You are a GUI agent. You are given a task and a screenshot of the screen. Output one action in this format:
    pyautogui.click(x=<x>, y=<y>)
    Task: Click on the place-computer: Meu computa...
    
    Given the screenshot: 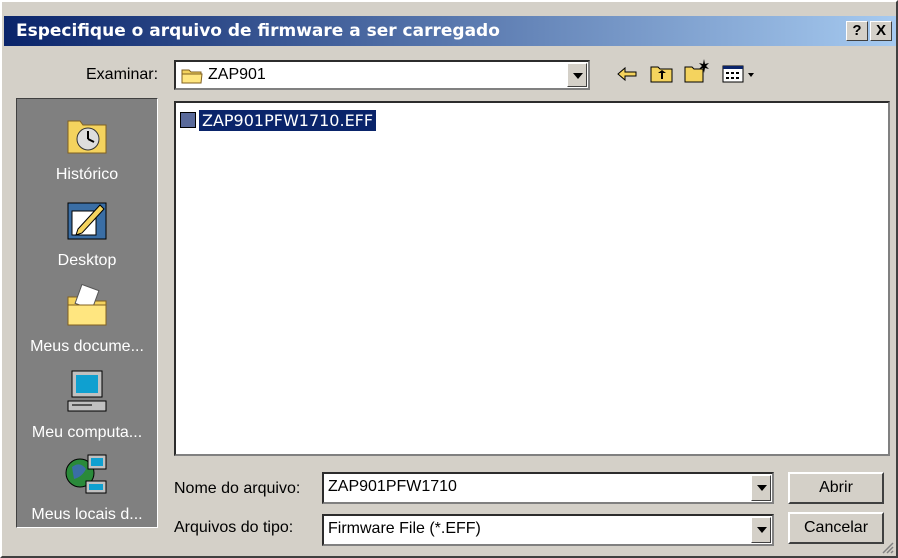 What is the action you would take?
    pyautogui.click(x=87, y=405)
    